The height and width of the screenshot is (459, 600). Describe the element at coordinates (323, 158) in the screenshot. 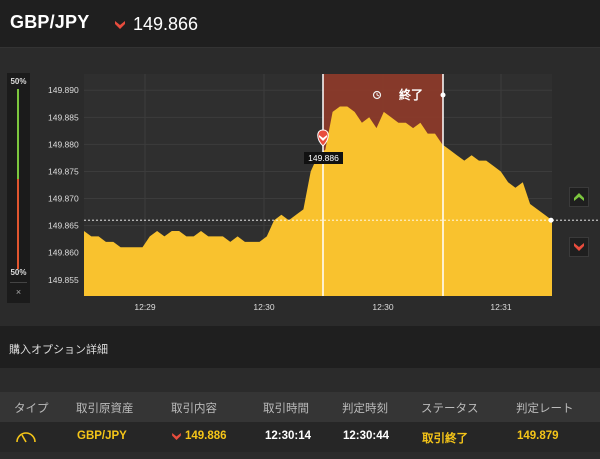

I see `entry-rate-label: 149.886` at that location.